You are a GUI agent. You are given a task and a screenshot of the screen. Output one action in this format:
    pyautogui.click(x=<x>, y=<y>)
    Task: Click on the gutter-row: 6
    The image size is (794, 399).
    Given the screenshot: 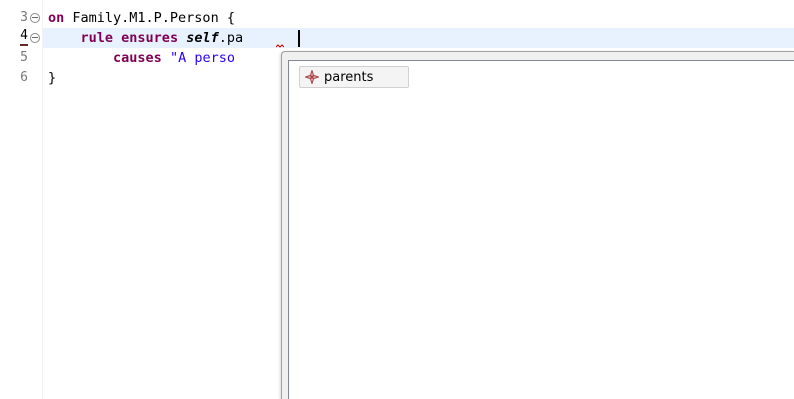 What is the action you would take?
    pyautogui.click(x=21, y=78)
    